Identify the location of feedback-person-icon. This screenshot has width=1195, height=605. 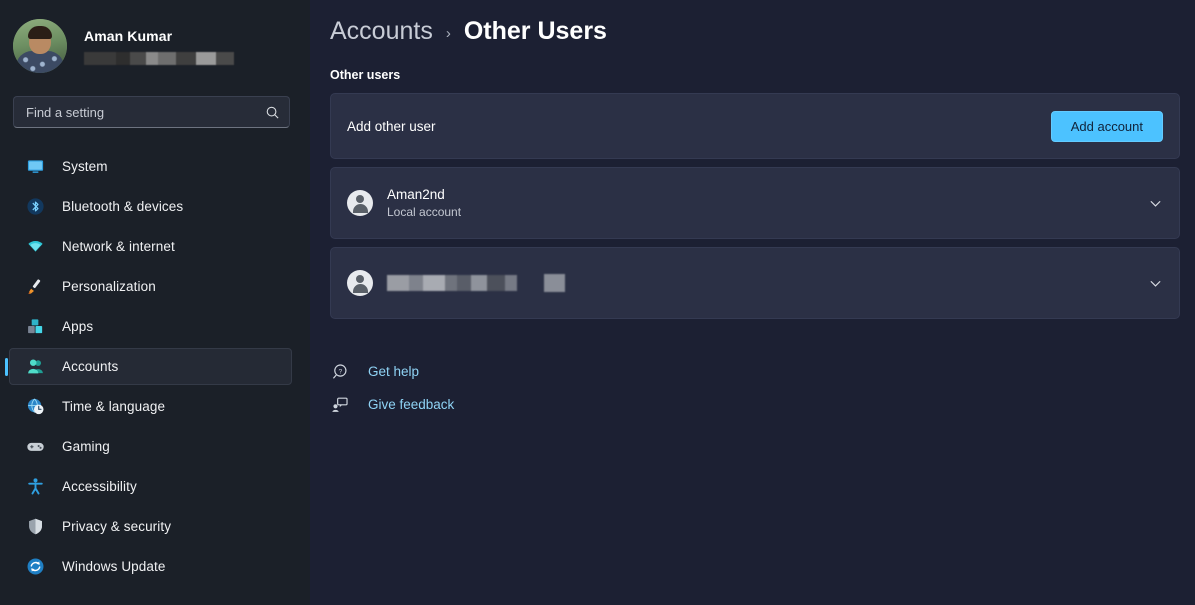
(340, 405).